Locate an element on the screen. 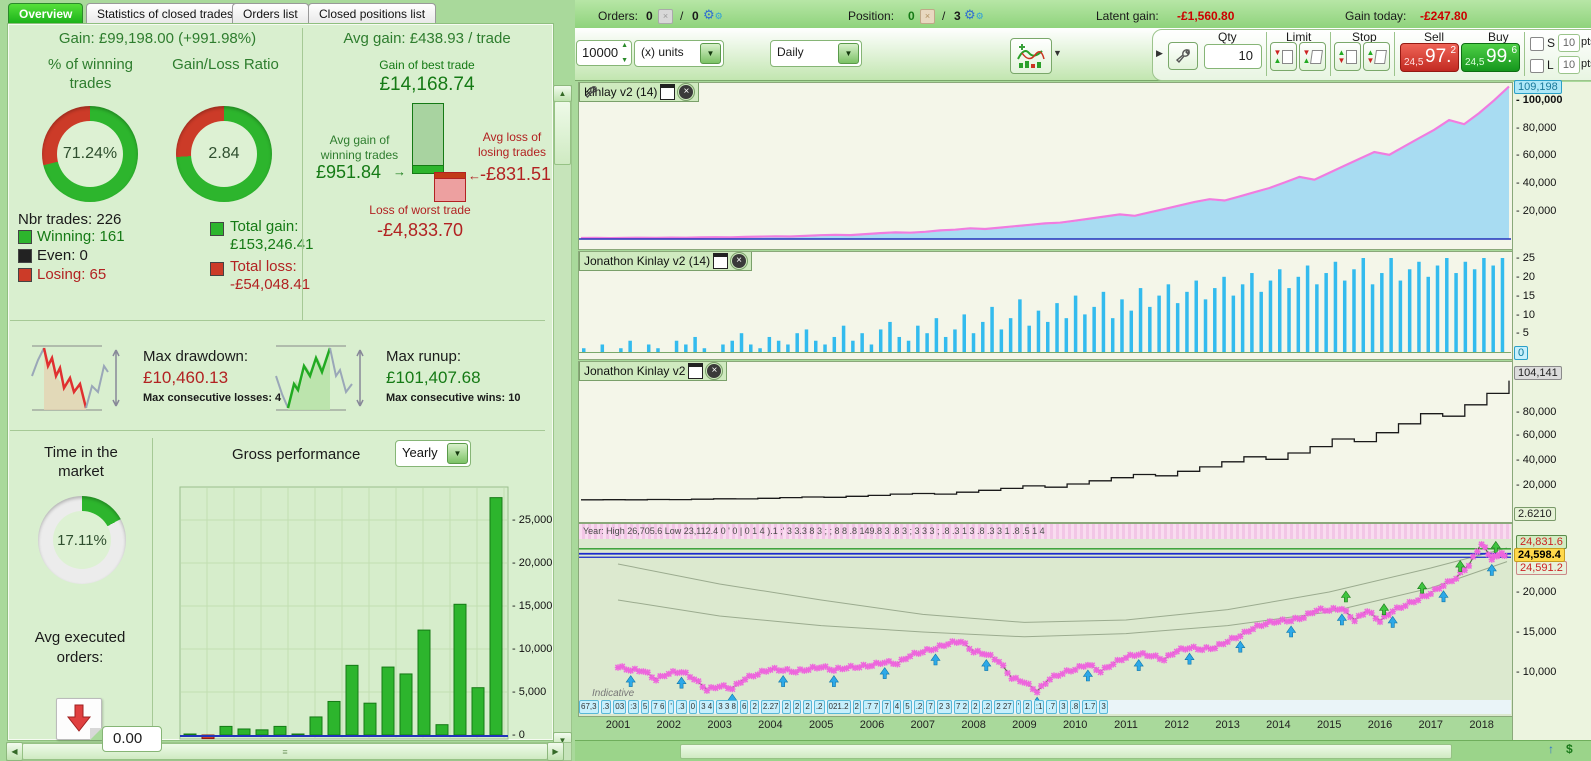  avg-orders-value: 0.00 is located at coordinates (128, 738).